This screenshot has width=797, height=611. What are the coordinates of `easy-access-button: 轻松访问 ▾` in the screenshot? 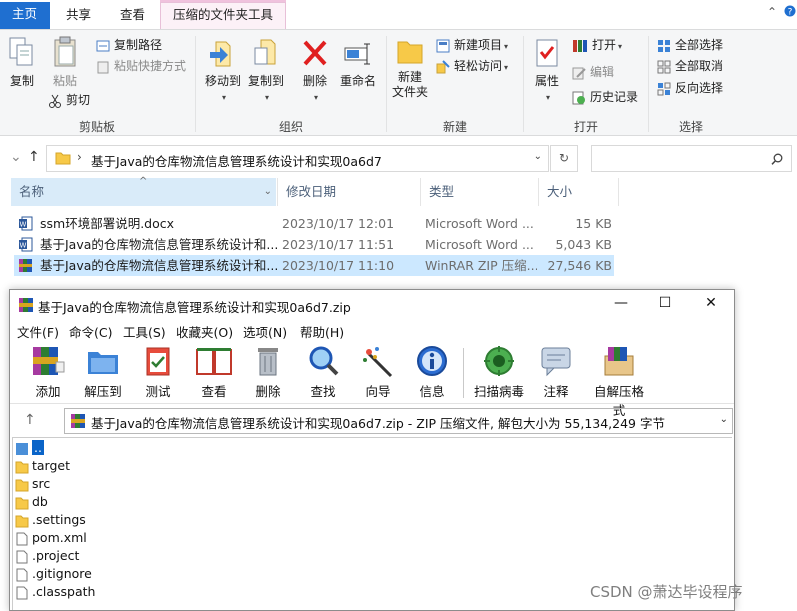 It's located at (472, 66).